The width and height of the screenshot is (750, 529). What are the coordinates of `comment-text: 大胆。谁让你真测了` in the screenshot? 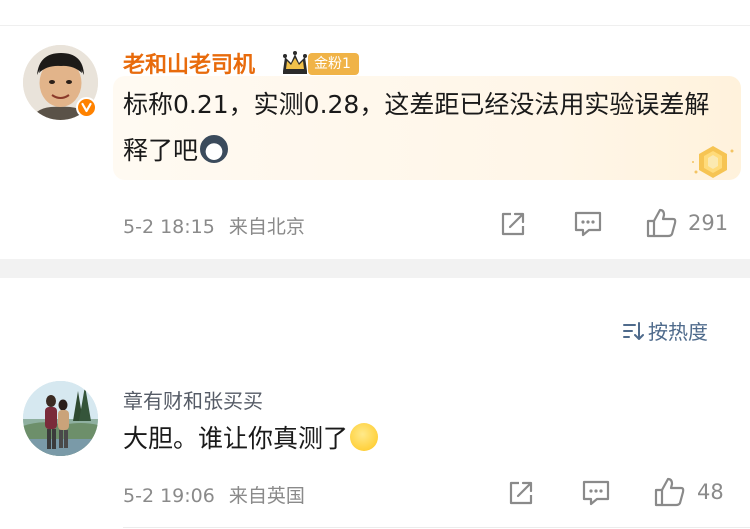 It's located at (236, 438).